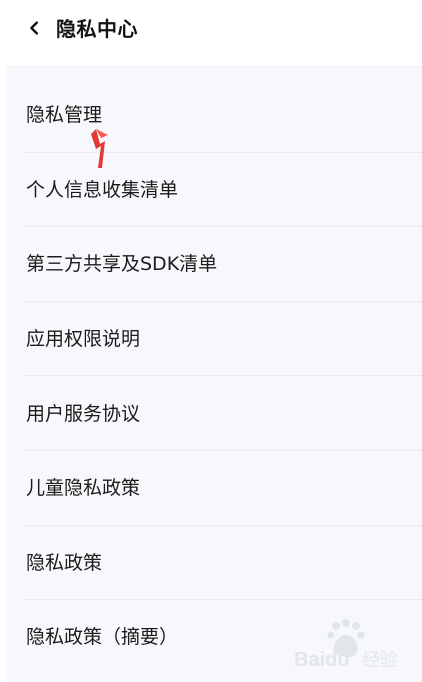 This screenshot has width=422, height=682. What do you see at coordinates (83, 413) in the screenshot?
I see `menu-item-label: 用户服务协议` at bounding box center [83, 413].